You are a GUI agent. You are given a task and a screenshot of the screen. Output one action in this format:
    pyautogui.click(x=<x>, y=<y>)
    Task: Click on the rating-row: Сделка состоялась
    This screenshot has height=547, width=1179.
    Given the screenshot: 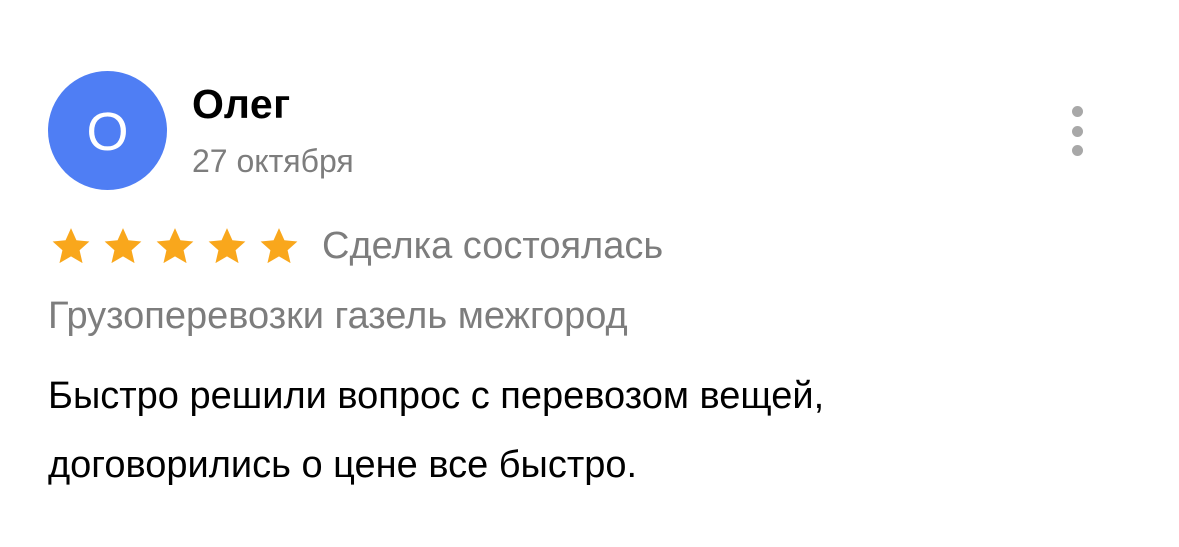 What is the action you would take?
    pyautogui.click(x=356, y=246)
    